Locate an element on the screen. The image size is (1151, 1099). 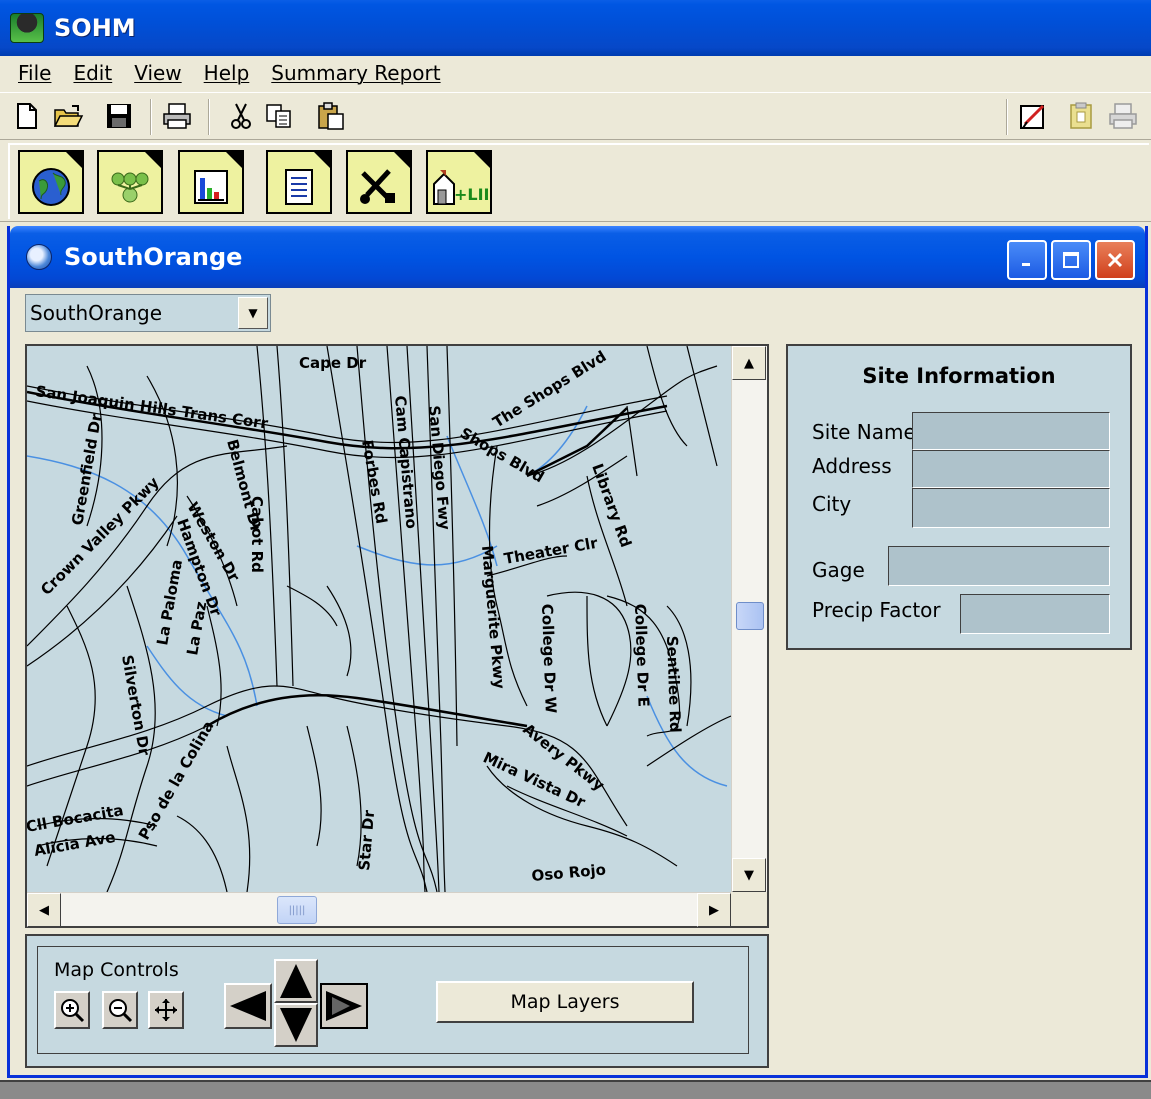
menu-file: File is located at coordinates (34, 73).